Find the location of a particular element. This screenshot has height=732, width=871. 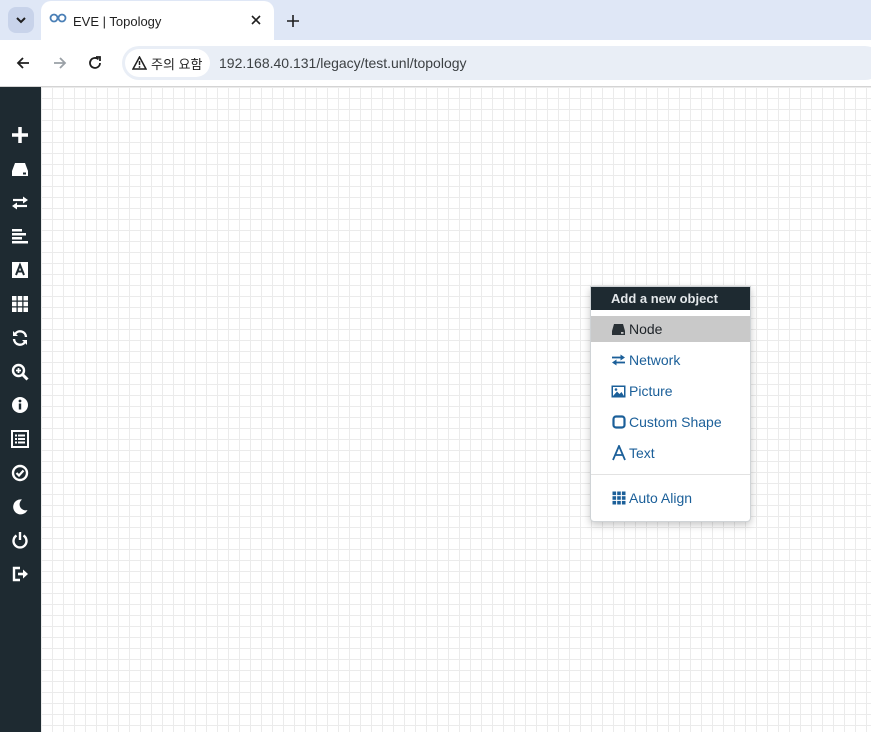

tab-close-button is located at coordinates (256, 20).